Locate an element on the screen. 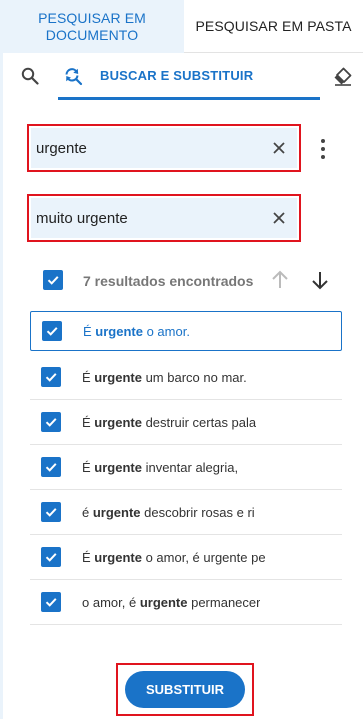 The image size is (363, 719). result-text: É urgente um barco no mar. is located at coordinates (164, 377).